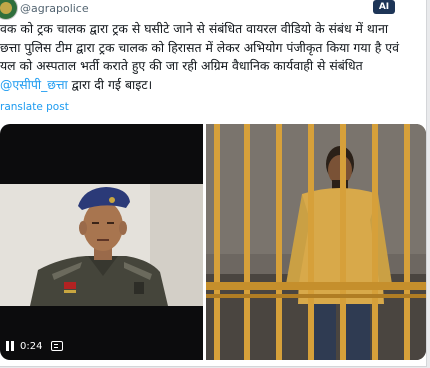 The width and height of the screenshot is (430, 368). What do you see at coordinates (213, 10) in the screenshot?
I see `tweet-header: @agrapolice AI` at bounding box center [213, 10].